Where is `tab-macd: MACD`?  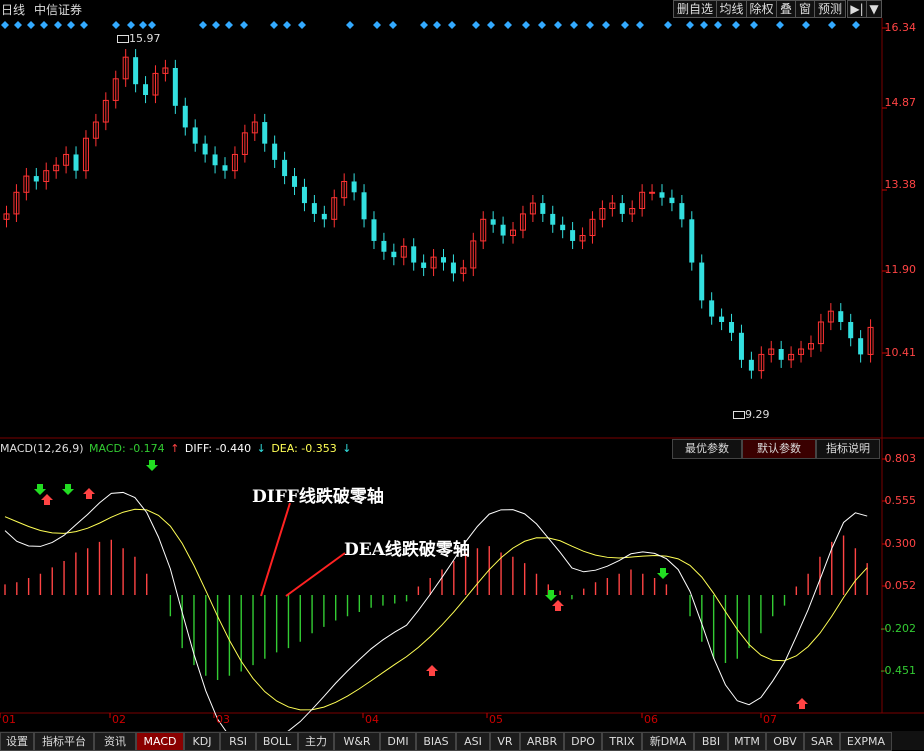 tab-macd: MACD is located at coordinates (160, 741).